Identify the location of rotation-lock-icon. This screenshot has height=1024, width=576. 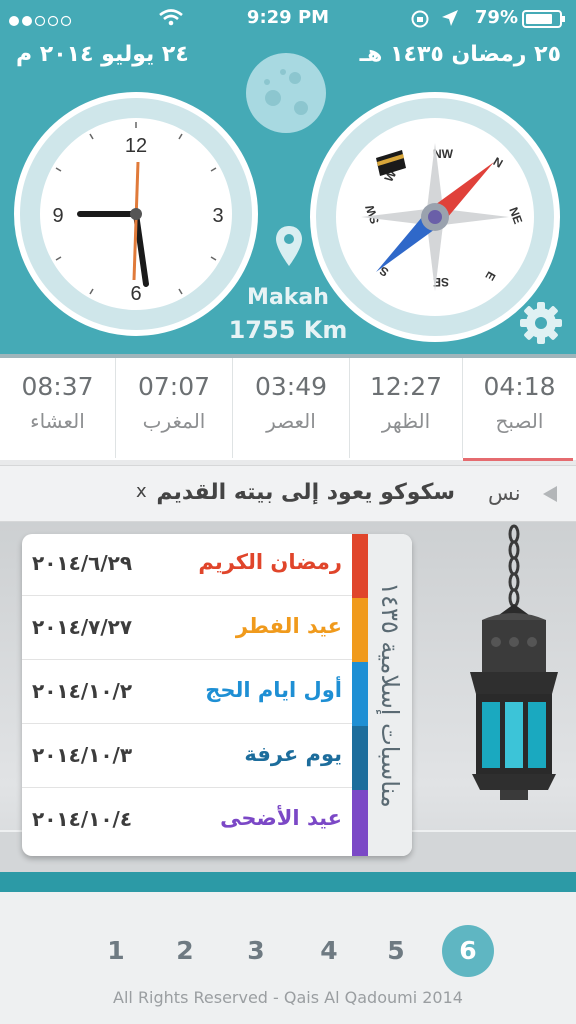
(420, 19).